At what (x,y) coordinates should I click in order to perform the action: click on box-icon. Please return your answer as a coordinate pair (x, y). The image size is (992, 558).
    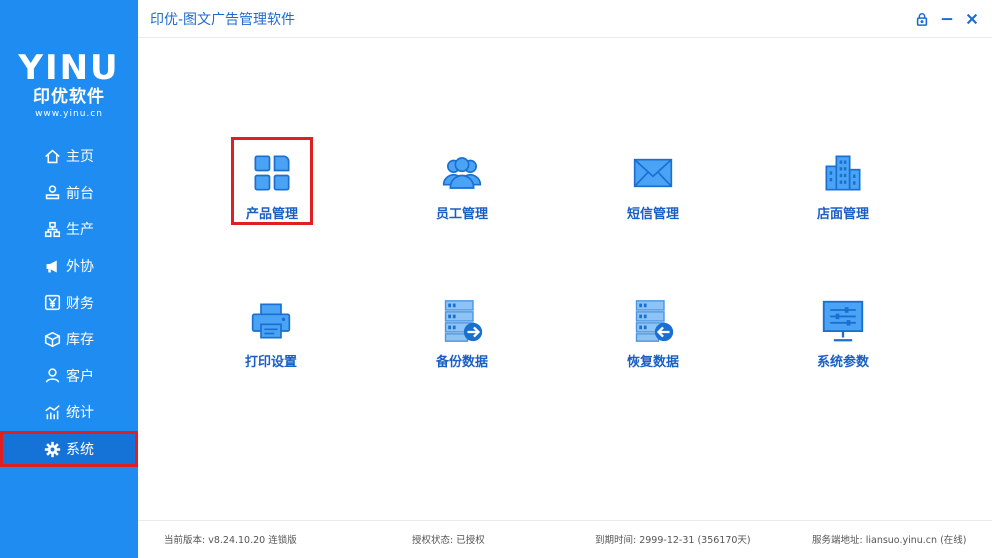
    Looking at the image, I should click on (52, 339).